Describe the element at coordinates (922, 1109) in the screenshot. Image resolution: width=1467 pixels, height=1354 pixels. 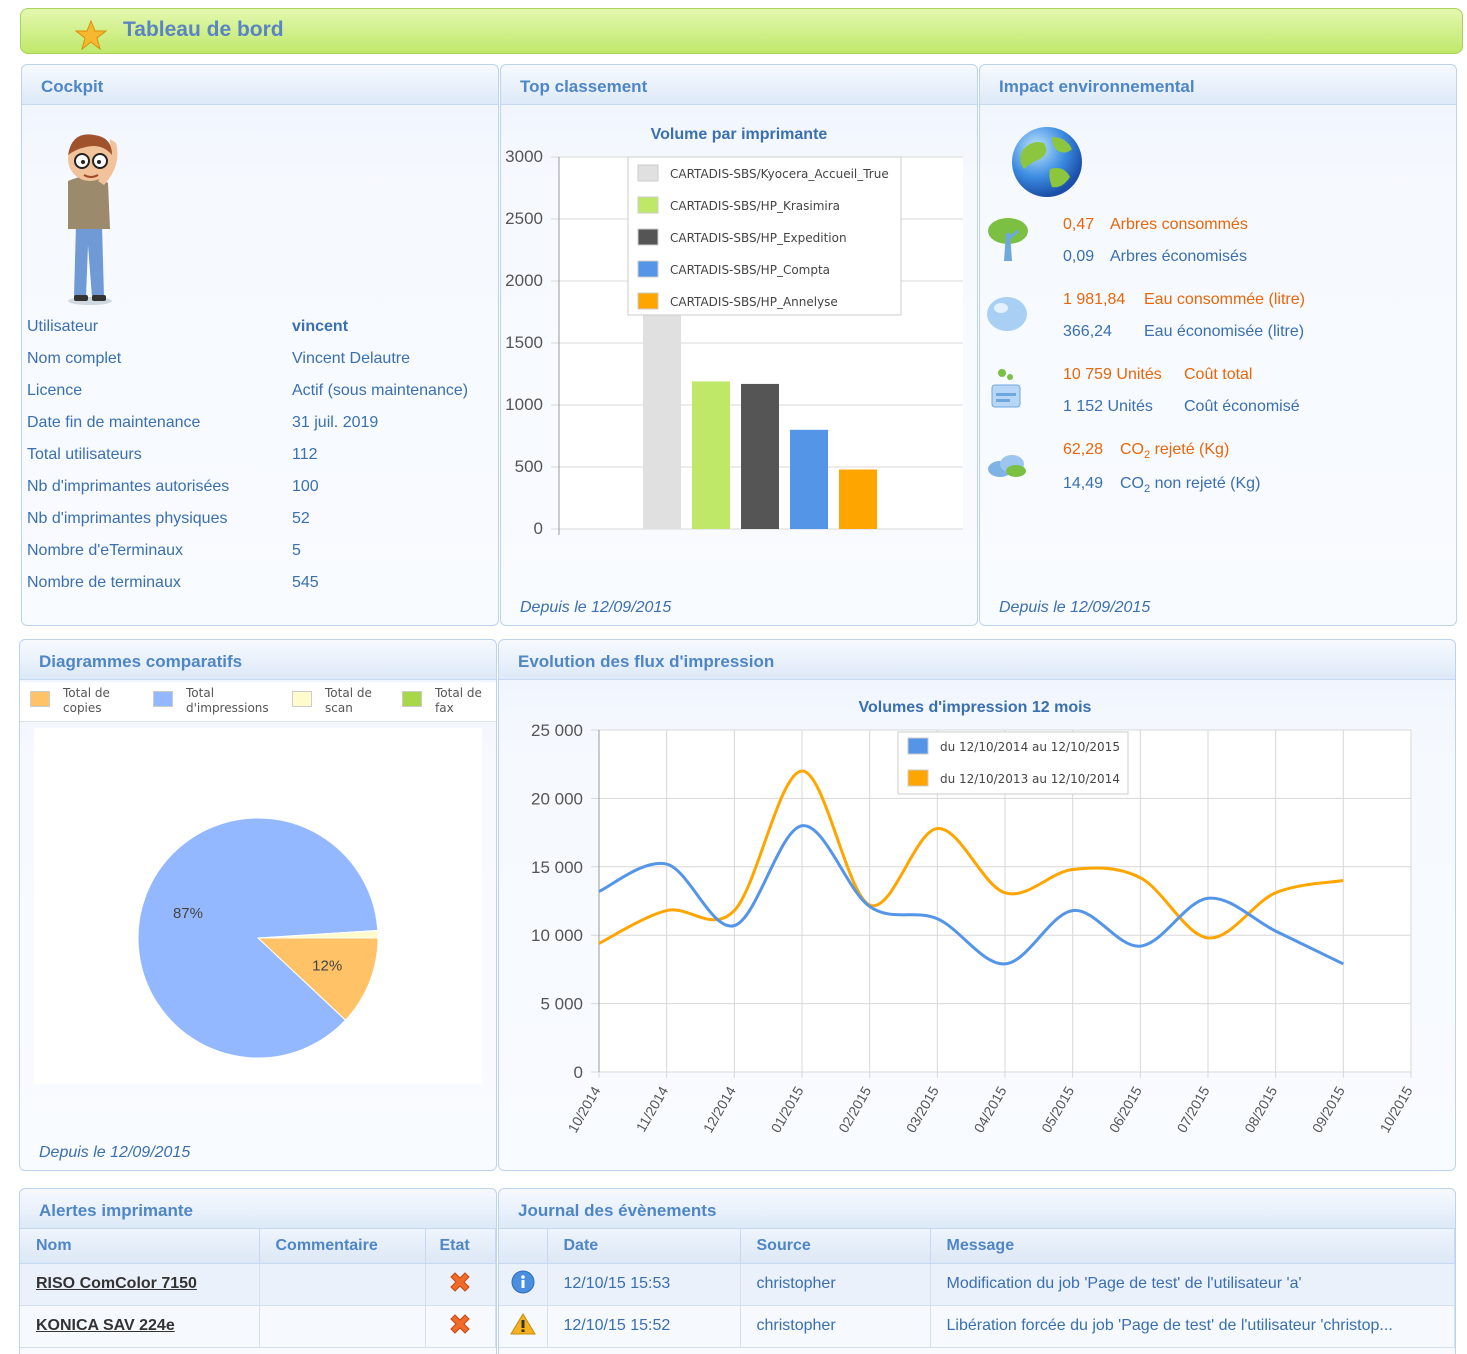
I see `line-x-tick-label: 03/2015` at that location.